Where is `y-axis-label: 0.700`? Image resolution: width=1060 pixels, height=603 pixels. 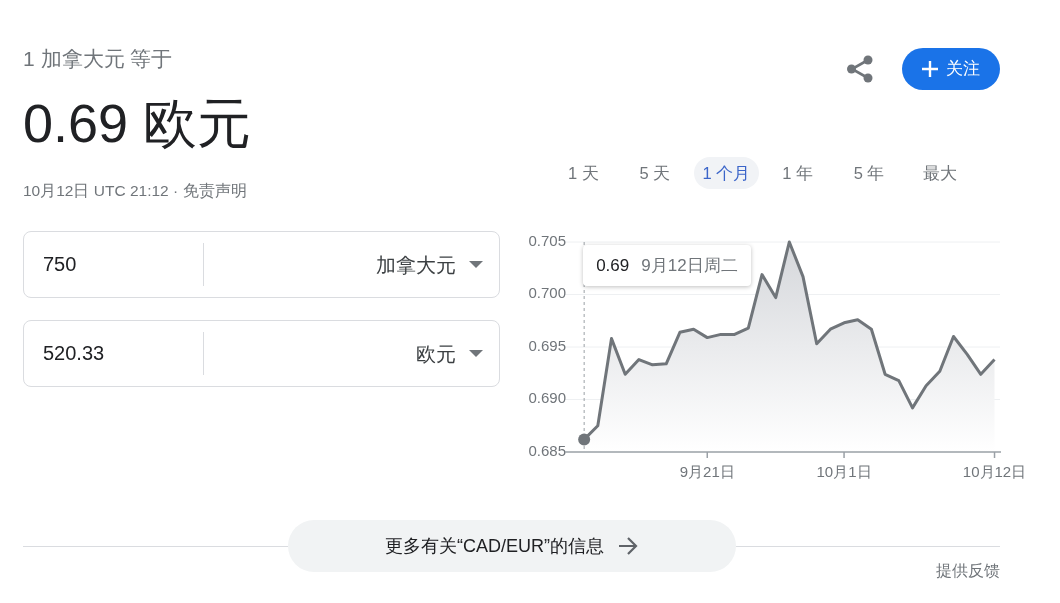 y-axis-label: 0.700 is located at coordinates (547, 293).